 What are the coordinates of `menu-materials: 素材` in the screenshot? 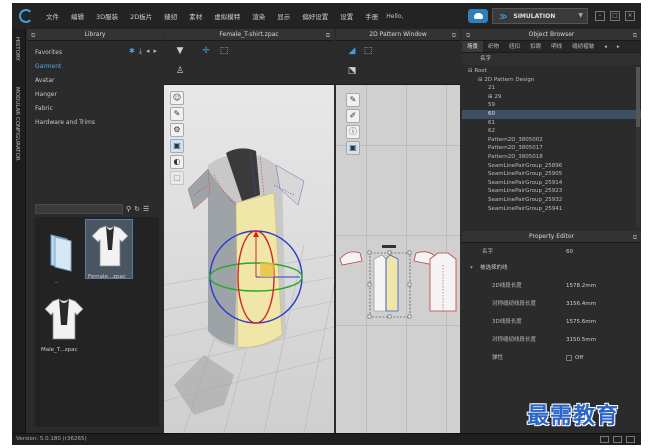 It's located at (195, 16).